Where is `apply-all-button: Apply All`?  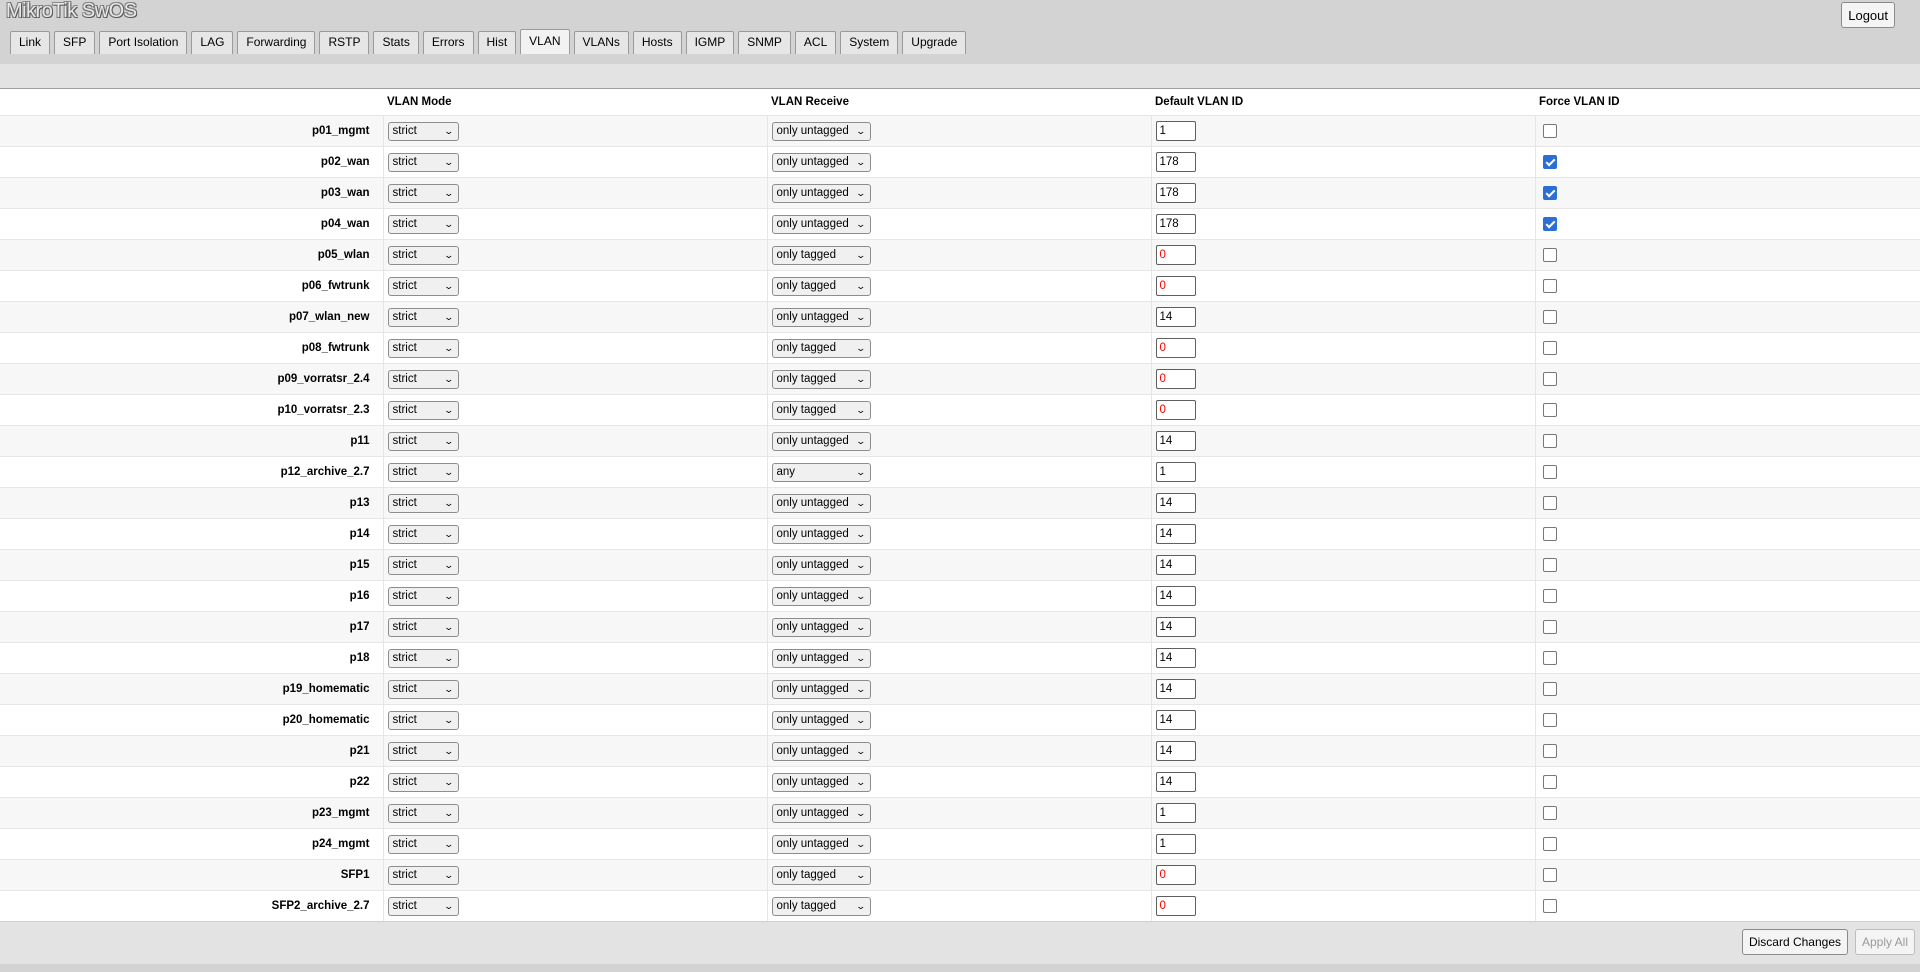 apply-all-button: Apply All is located at coordinates (1884, 942).